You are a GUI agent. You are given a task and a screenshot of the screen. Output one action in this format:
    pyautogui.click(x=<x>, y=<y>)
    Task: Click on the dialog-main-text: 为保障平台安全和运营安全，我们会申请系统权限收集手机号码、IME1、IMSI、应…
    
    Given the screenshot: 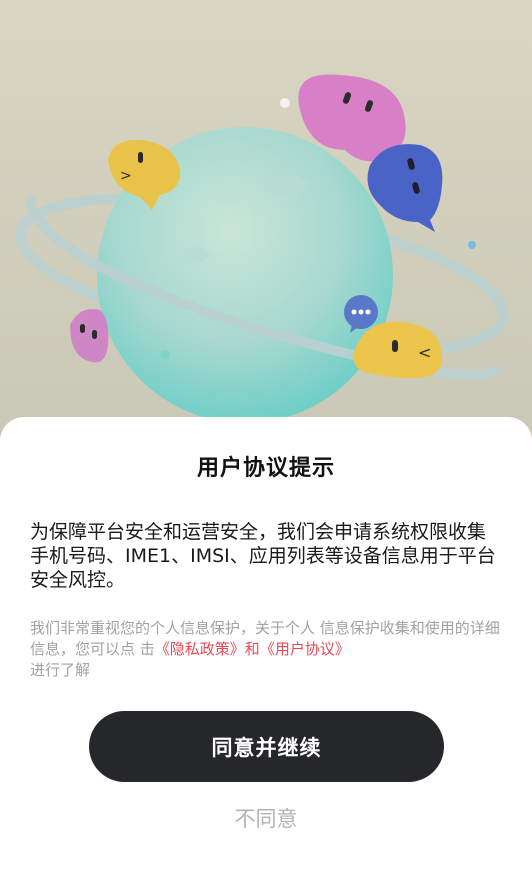 What is the action you would take?
    pyautogui.click(x=263, y=556)
    